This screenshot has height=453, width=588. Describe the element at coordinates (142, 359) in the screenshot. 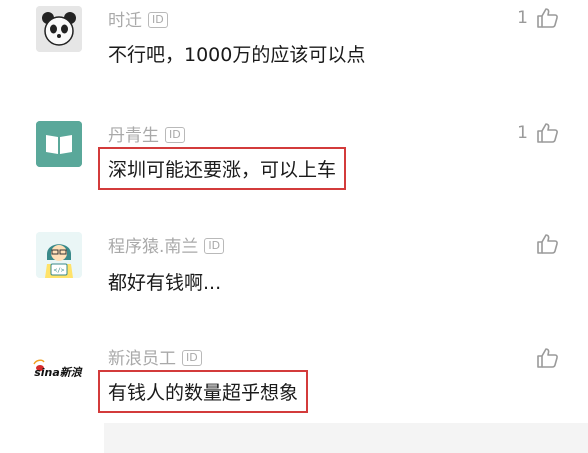

I see `author-name: 新浪员工` at that location.